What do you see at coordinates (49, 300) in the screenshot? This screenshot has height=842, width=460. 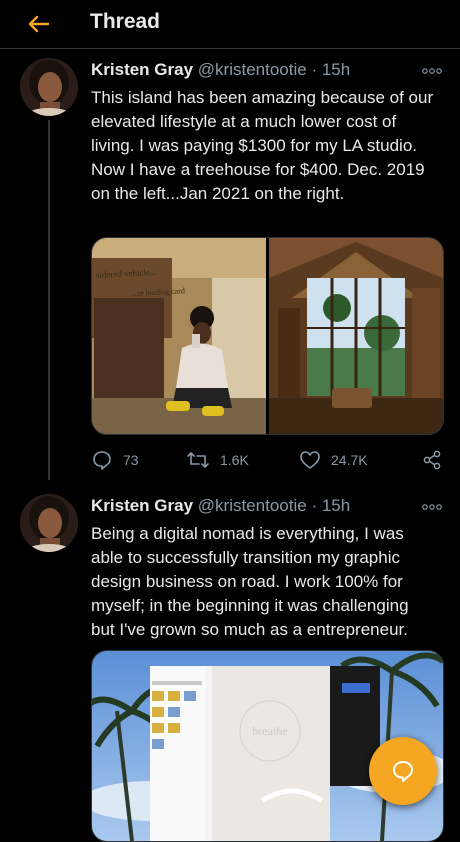 I see `thread-line` at bounding box center [49, 300].